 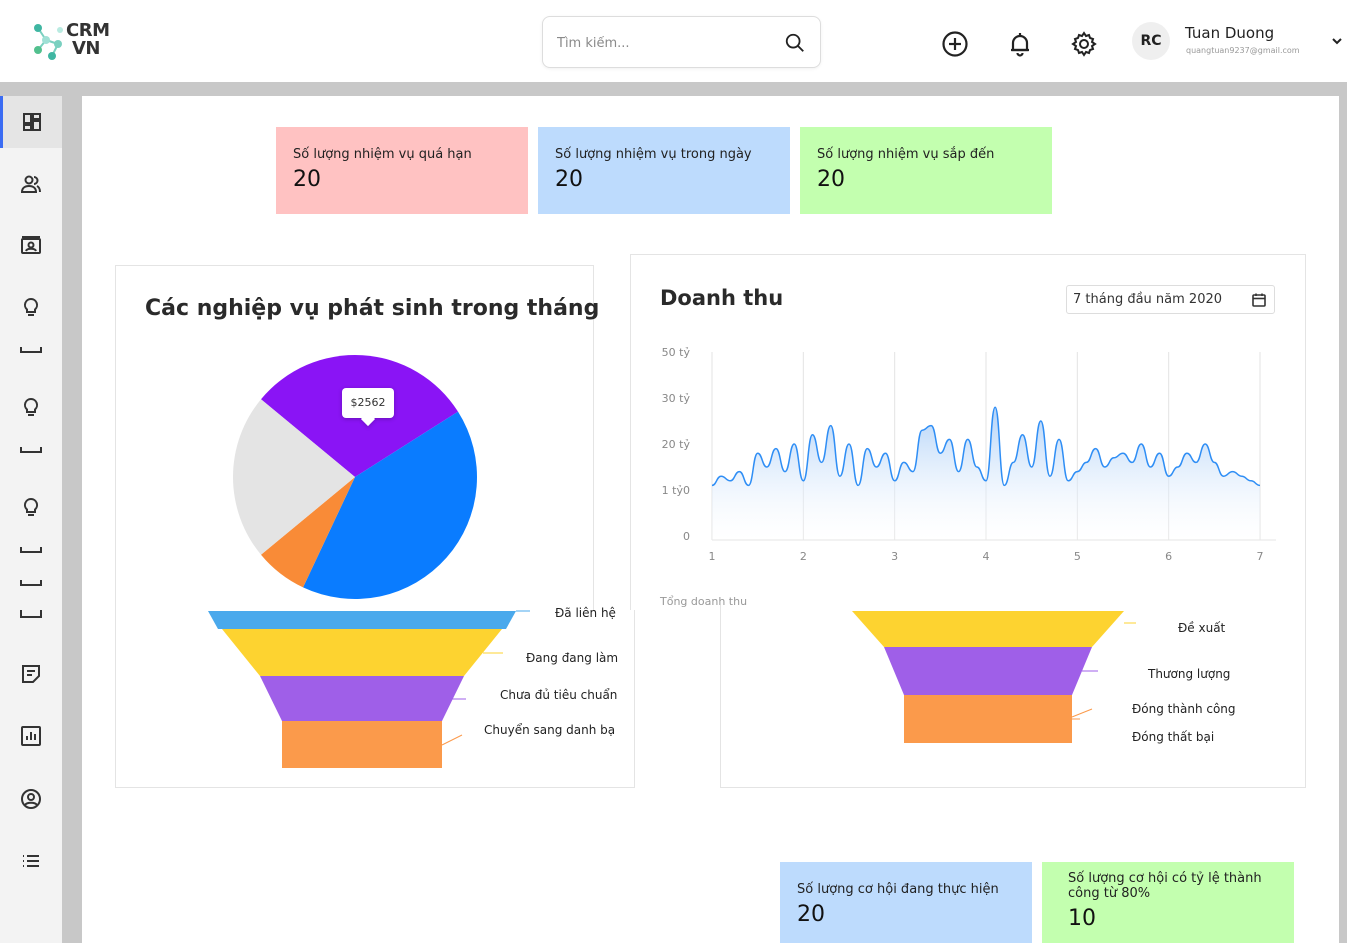 What do you see at coordinates (676, 352) in the screenshot?
I see `y-tick-label: 50 tỷ` at bounding box center [676, 352].